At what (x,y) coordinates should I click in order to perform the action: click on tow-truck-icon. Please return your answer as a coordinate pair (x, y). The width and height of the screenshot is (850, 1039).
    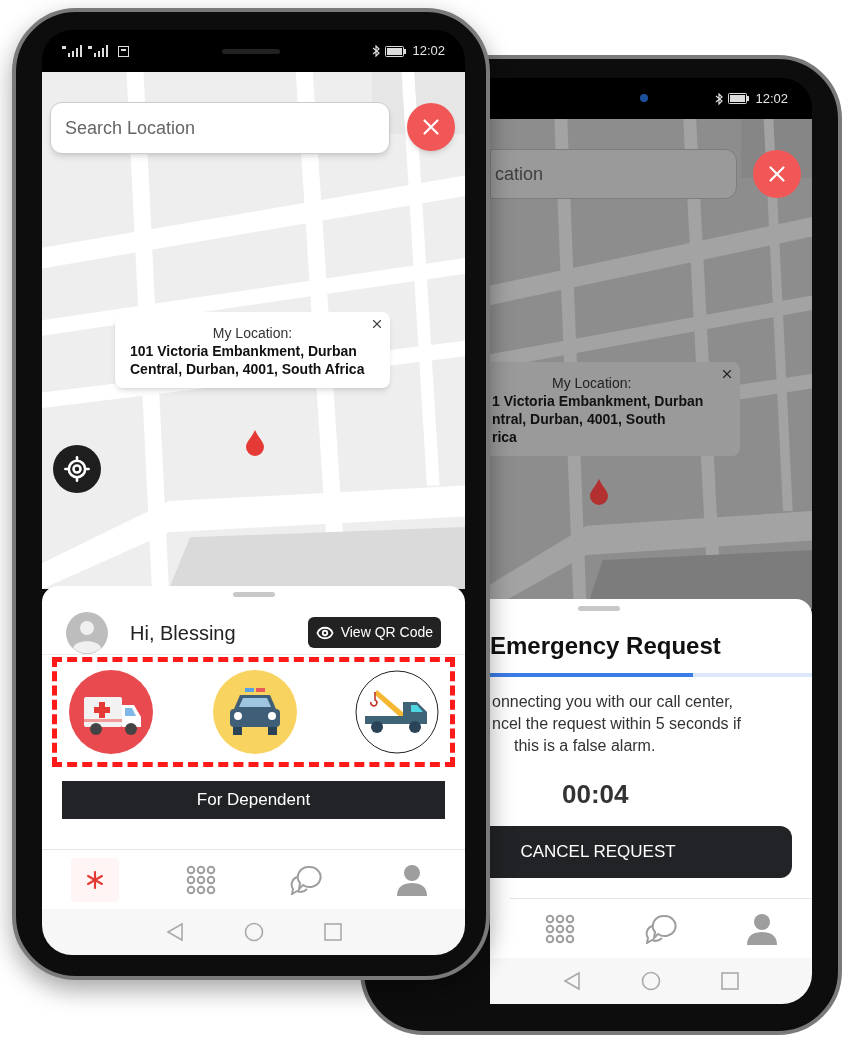
    Looking at the image, I should click on (397, 712).